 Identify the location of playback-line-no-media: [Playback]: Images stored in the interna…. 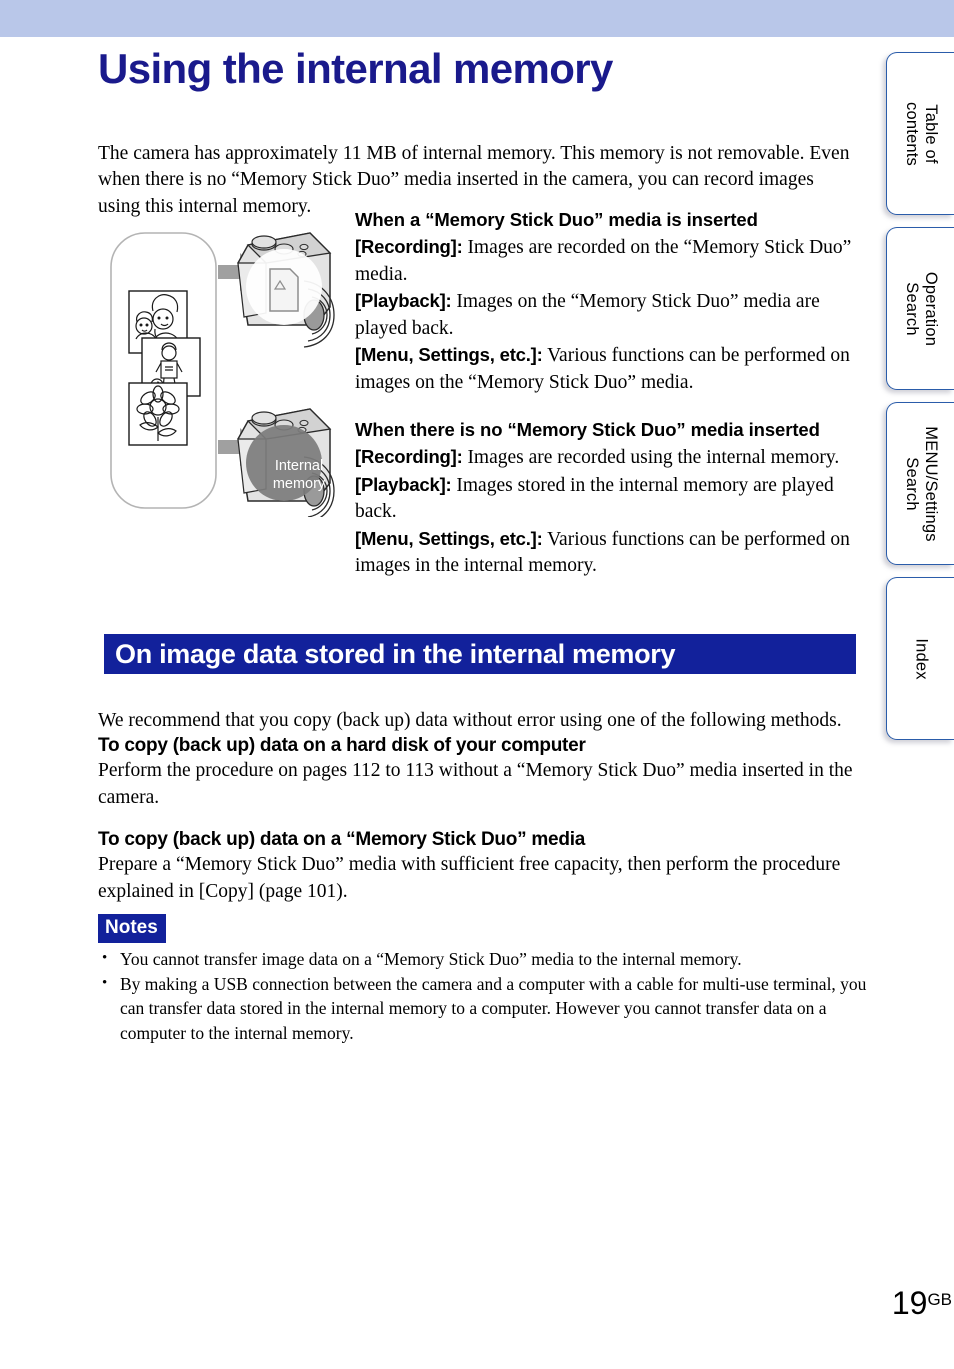
(605, 499).